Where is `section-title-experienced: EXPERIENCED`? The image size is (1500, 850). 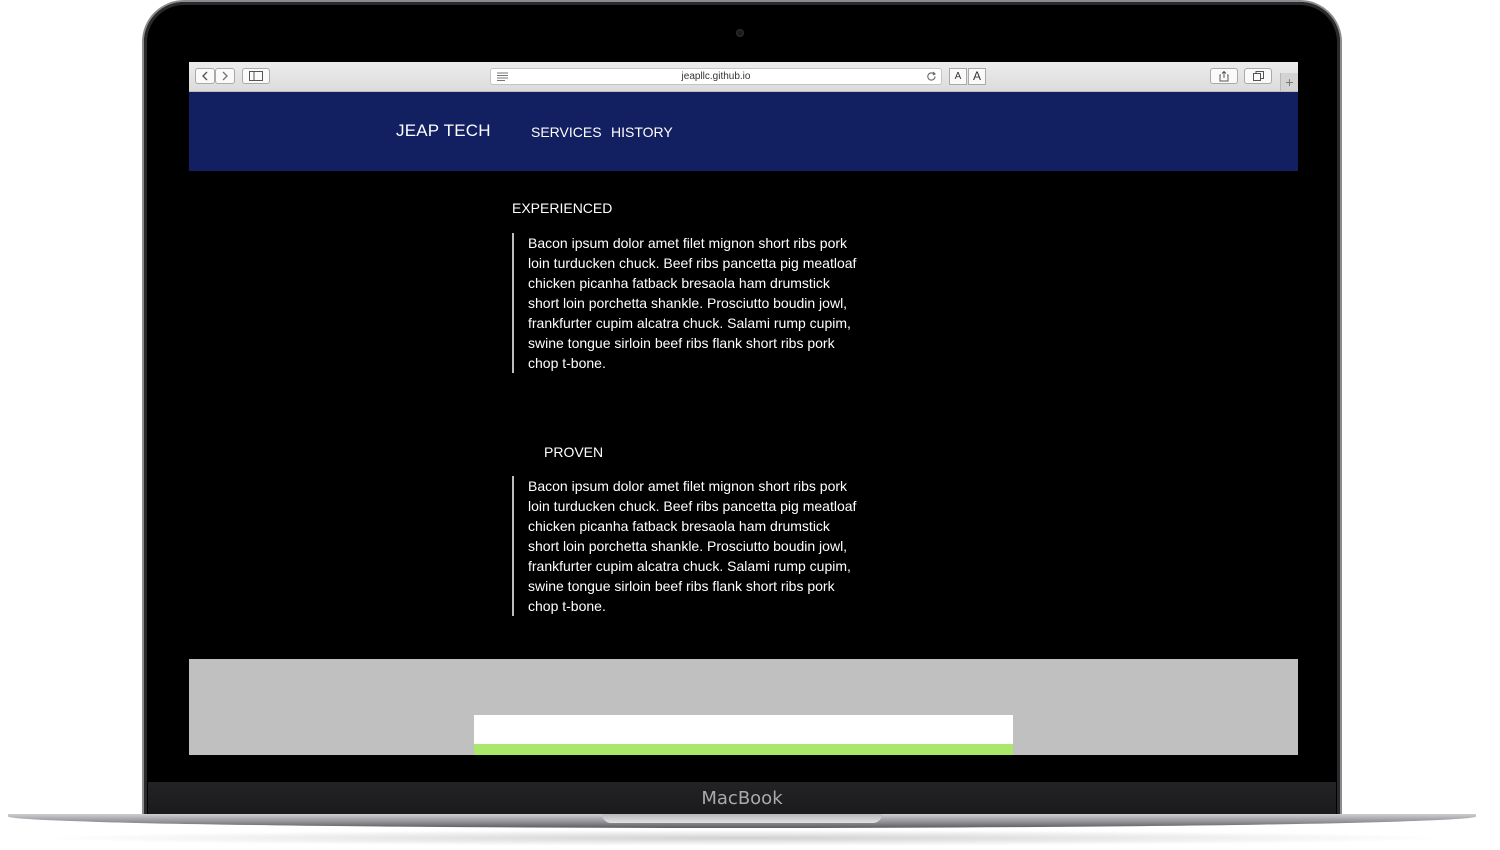 section-title-experienced: EXPERIENCED is located at coordinates (562, 208).